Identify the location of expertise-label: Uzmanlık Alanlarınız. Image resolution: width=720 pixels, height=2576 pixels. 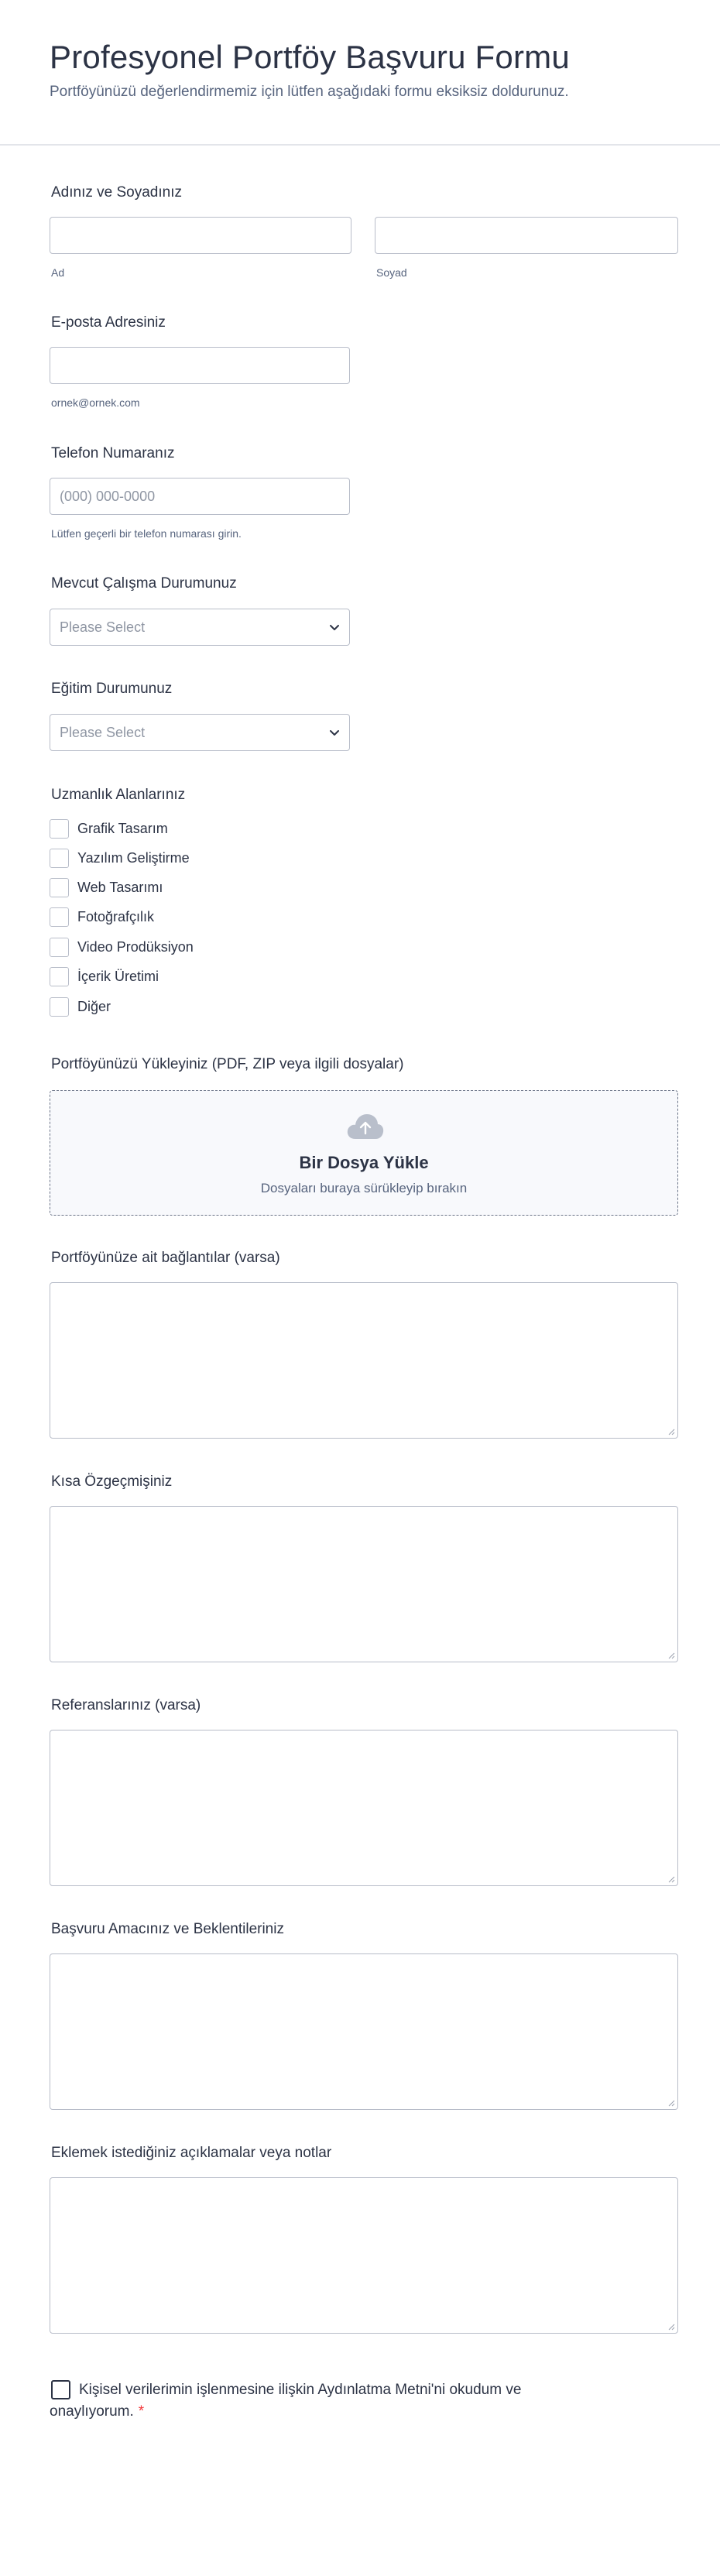
(118, 795).